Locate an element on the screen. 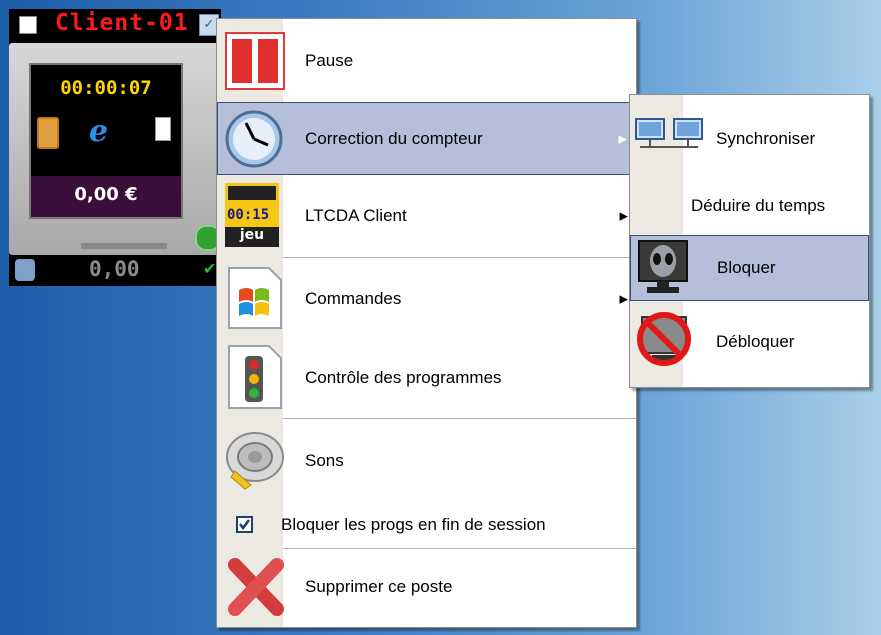 This screenshot has height=635, width=881. windows-doc-icon is located at coordinates (255, 300).